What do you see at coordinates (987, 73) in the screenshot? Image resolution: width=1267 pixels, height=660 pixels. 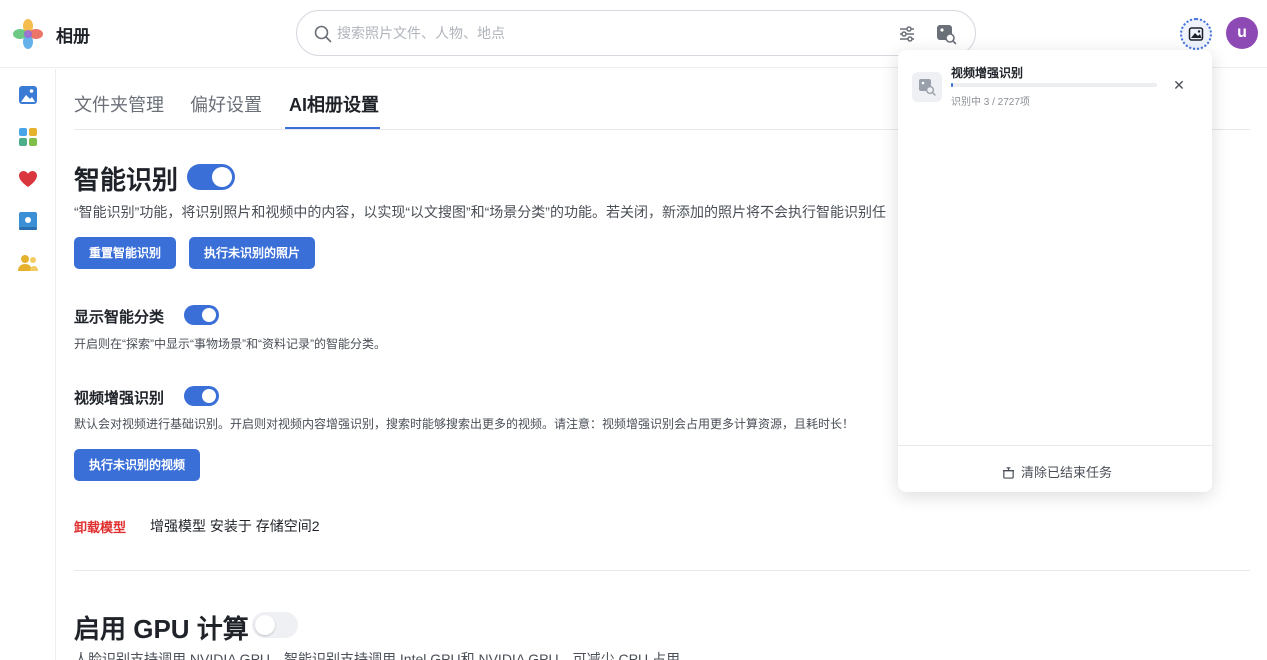 I see `task-title: 视频增强识别` at bounding box center [987, 73].